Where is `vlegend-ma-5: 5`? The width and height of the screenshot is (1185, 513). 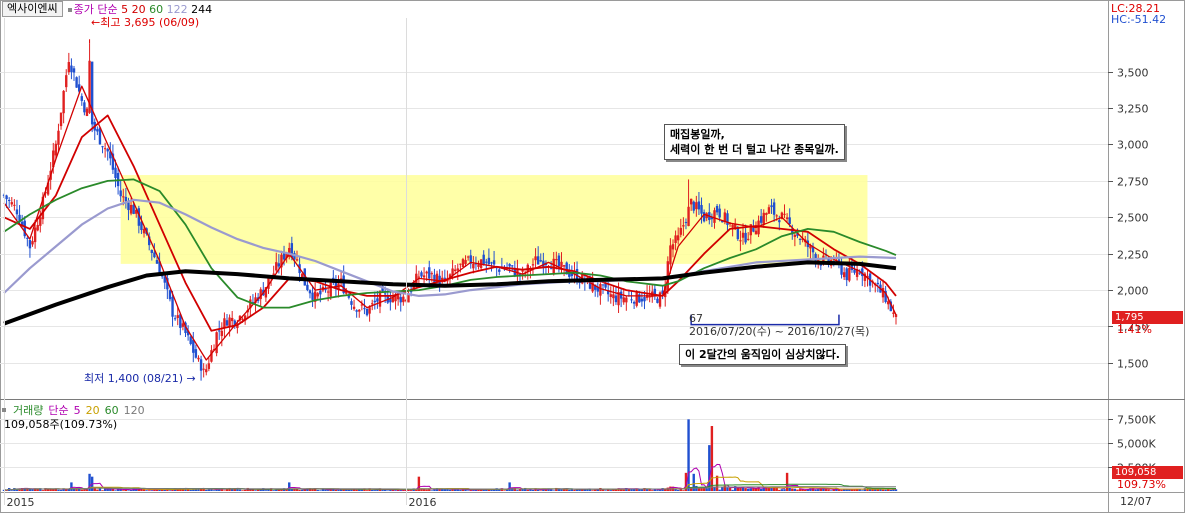 vlegend-ma-5: 5 is located at coordinates (77, 410).